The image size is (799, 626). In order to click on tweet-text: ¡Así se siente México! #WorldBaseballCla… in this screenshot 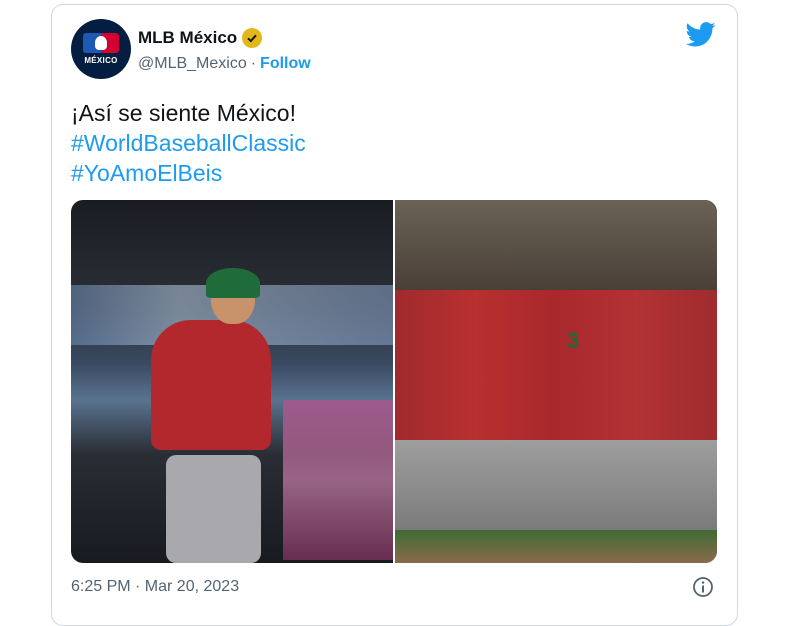, I will do `click(188, 143)`.